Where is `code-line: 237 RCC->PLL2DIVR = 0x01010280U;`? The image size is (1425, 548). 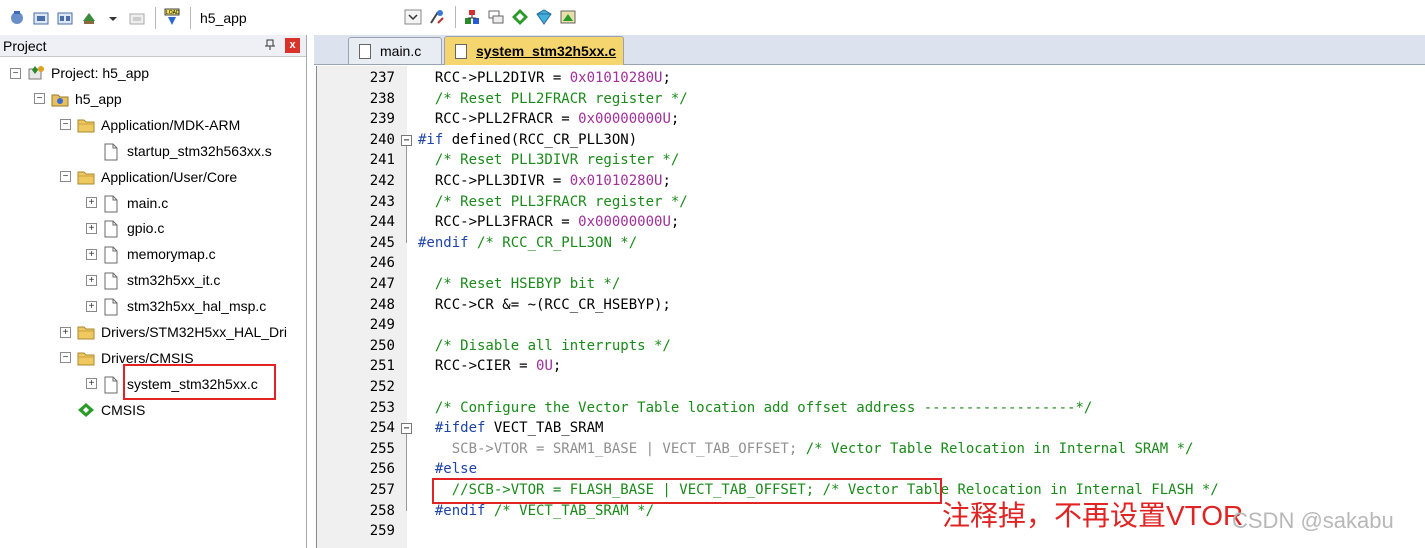
code-line: 237 RCC->PLL2DIVR = 0x01010280U; is located at coordinates (871, 78).